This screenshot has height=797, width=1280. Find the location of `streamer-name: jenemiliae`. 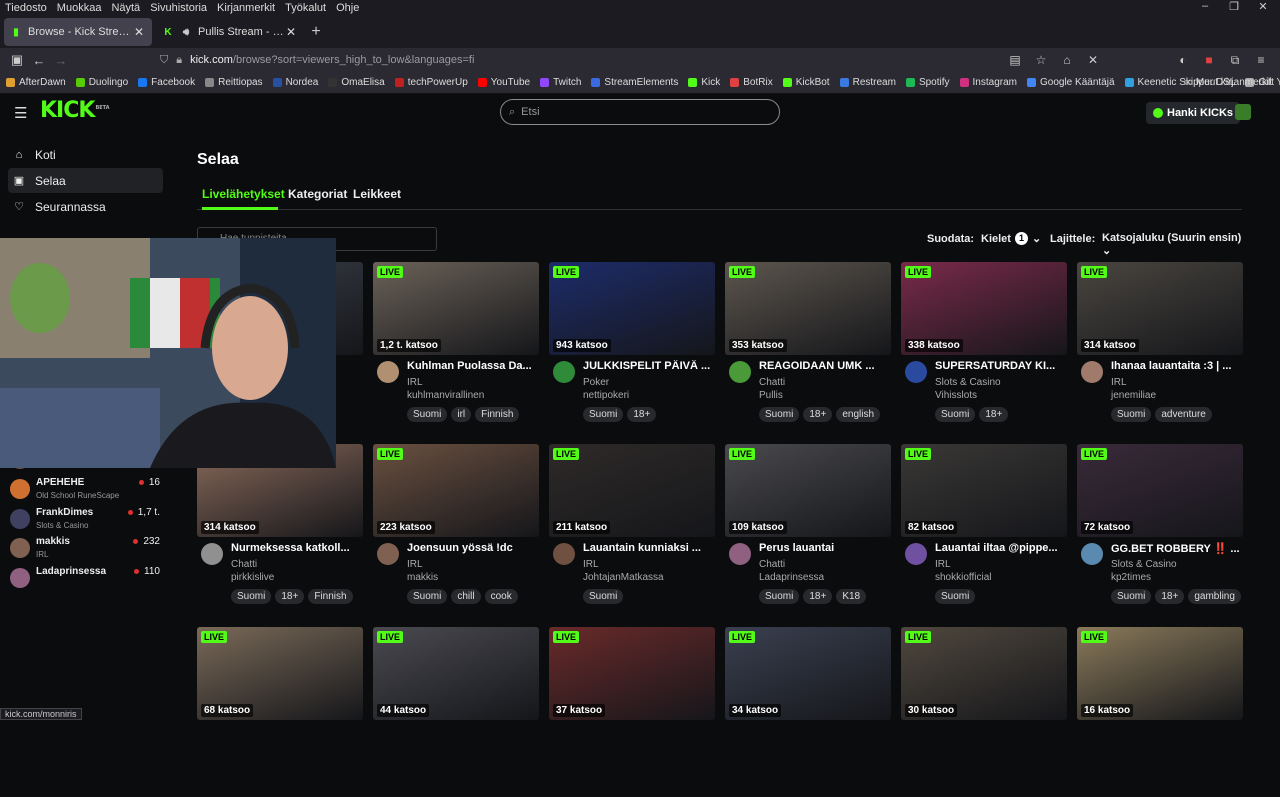

streamer-name: jenemiliae is located at coordinates (1133, 395).